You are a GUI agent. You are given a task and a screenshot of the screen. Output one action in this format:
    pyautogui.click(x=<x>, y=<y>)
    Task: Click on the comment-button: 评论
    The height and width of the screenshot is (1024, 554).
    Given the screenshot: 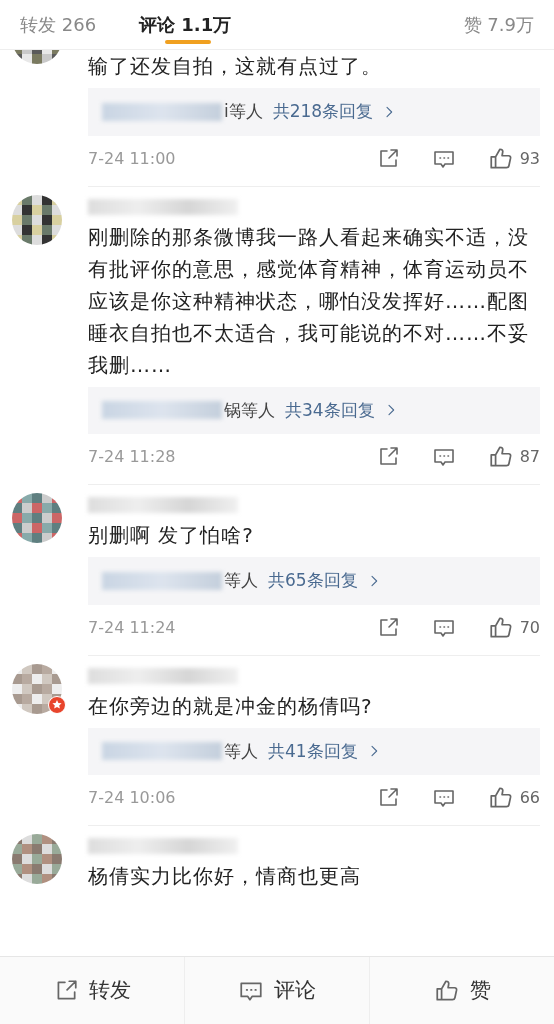 What is the action you would take?
    pyautogui.click(x=276, y=990)
    